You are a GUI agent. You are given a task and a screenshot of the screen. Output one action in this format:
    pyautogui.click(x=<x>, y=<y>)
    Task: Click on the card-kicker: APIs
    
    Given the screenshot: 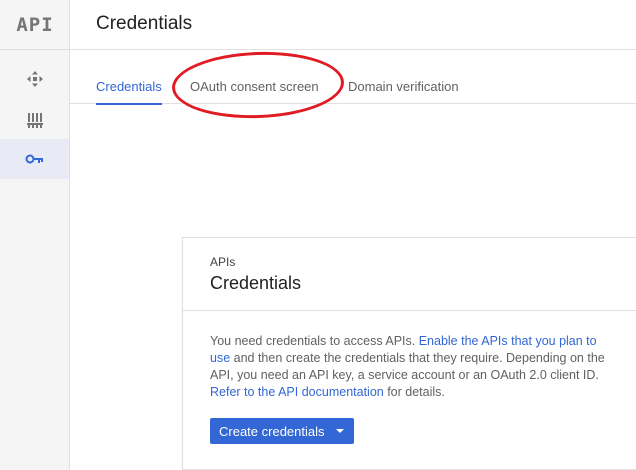 What is the action you would take?
    pyautogui.click(x=223, y=262)
    